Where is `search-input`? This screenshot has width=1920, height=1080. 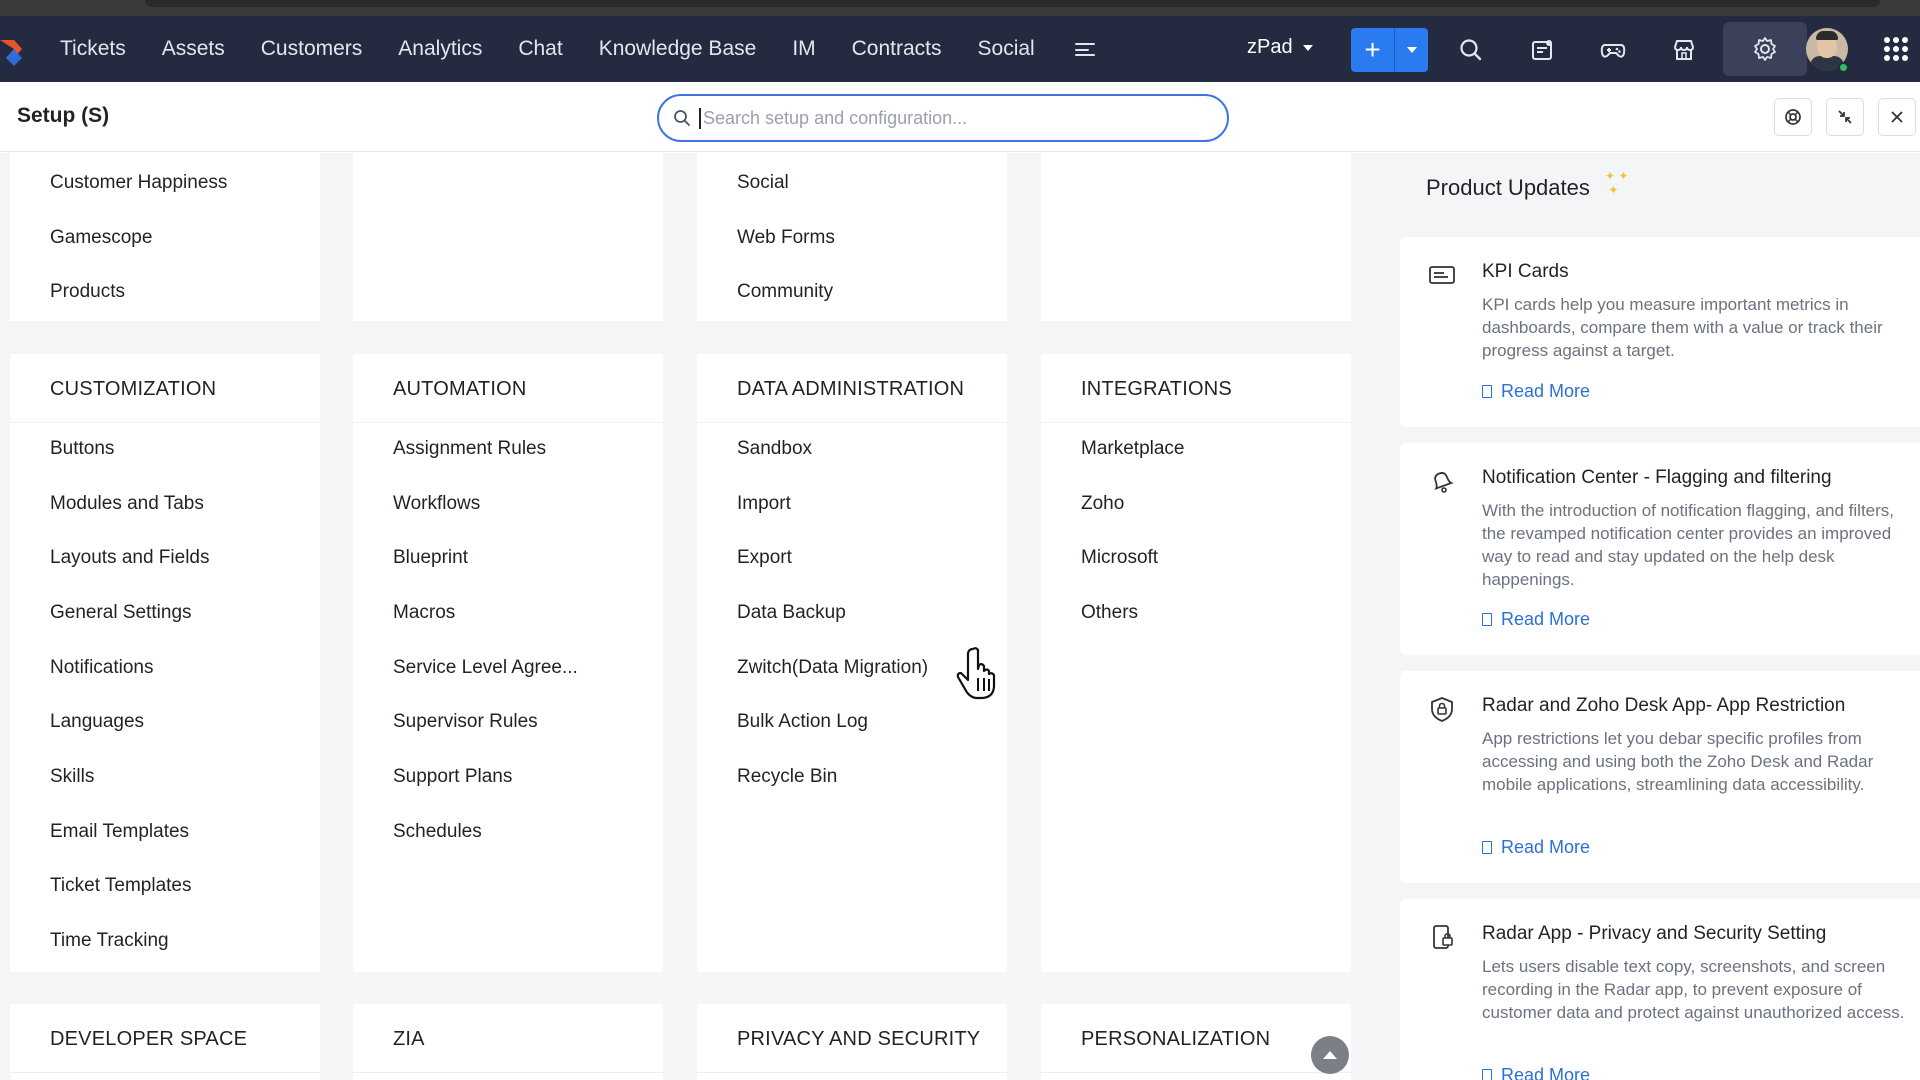 search-input is located at coordinates (939, 118).